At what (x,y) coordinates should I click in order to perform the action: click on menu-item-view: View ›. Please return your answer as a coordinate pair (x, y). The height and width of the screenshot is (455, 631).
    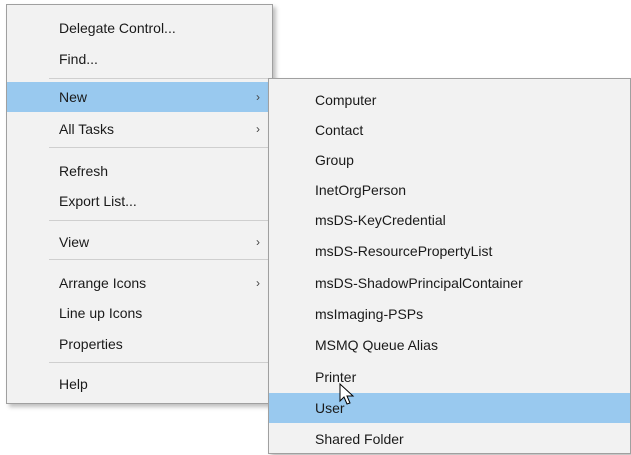
    Looking at the image, I should click on (139, 242).